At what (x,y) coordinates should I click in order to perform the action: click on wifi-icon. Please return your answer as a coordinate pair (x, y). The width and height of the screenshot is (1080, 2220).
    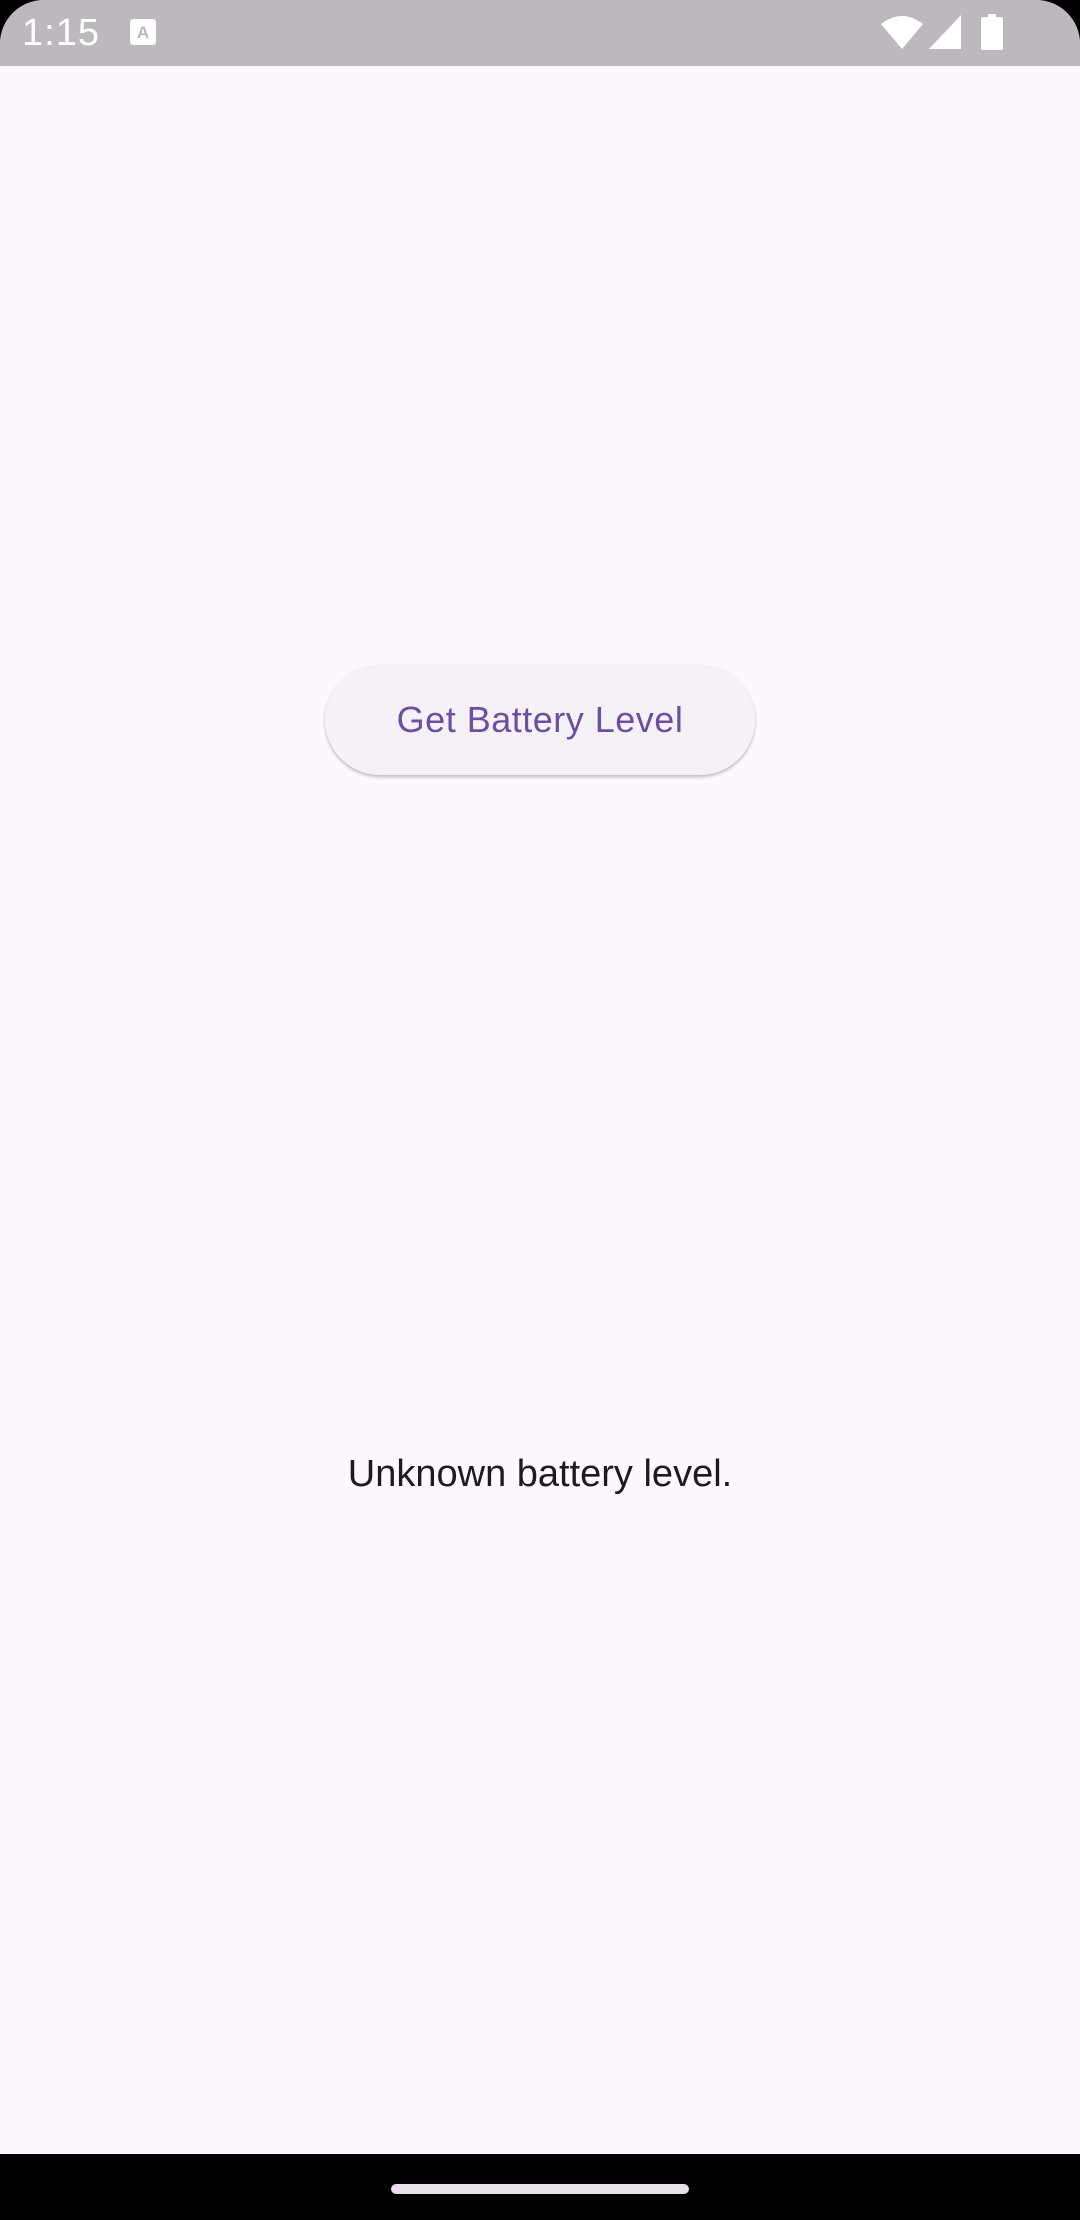
    Looking at the image, I should click on (902, 33).